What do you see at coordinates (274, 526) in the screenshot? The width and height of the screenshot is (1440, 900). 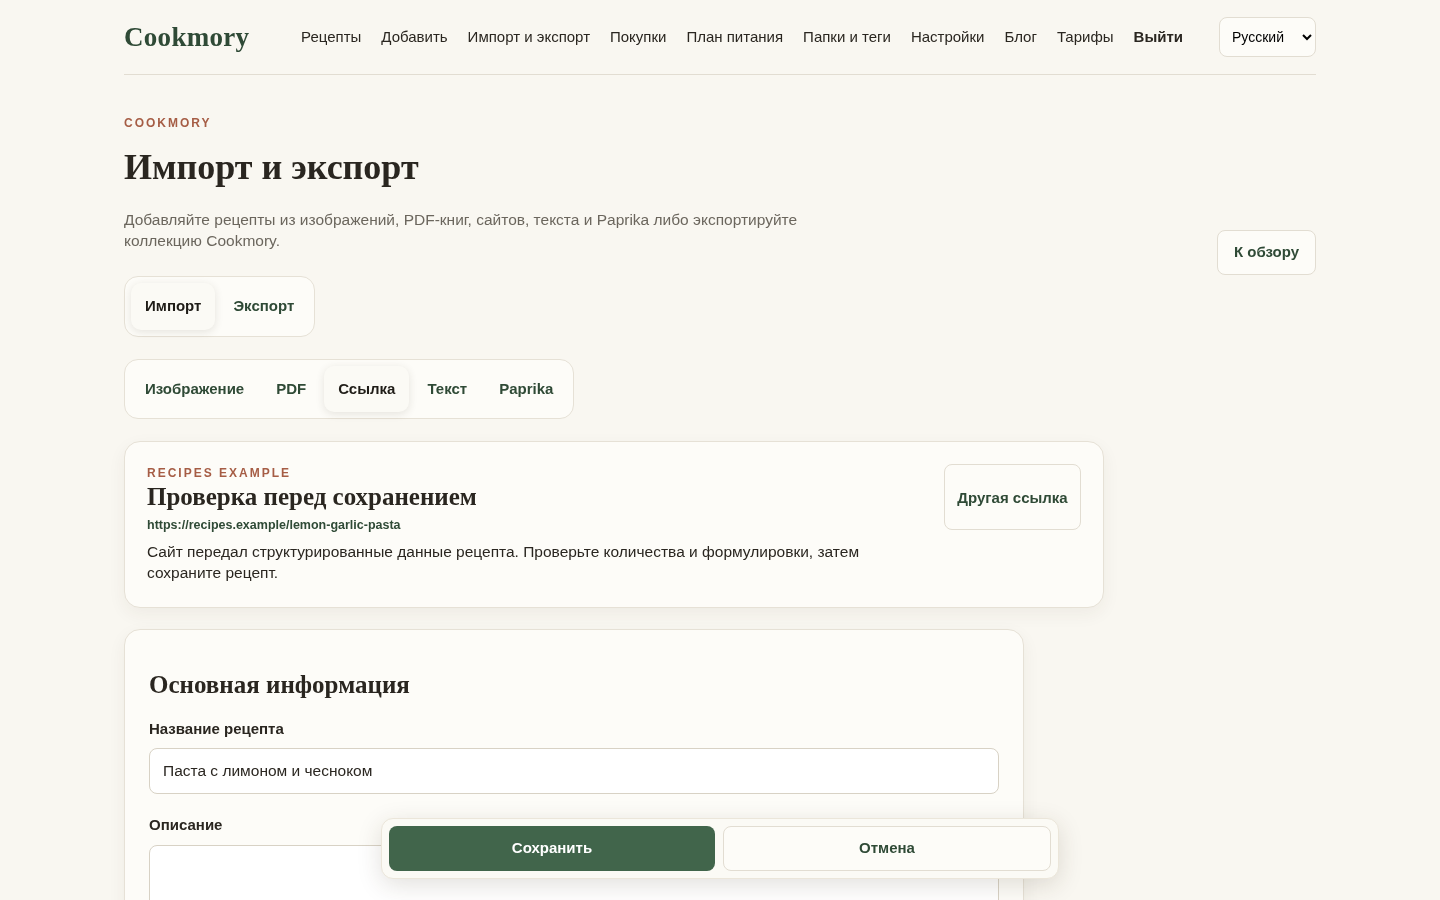 I see `url-text: https://recipes.example/lemon-garlic-pasta` at bounding box center [274, 526].